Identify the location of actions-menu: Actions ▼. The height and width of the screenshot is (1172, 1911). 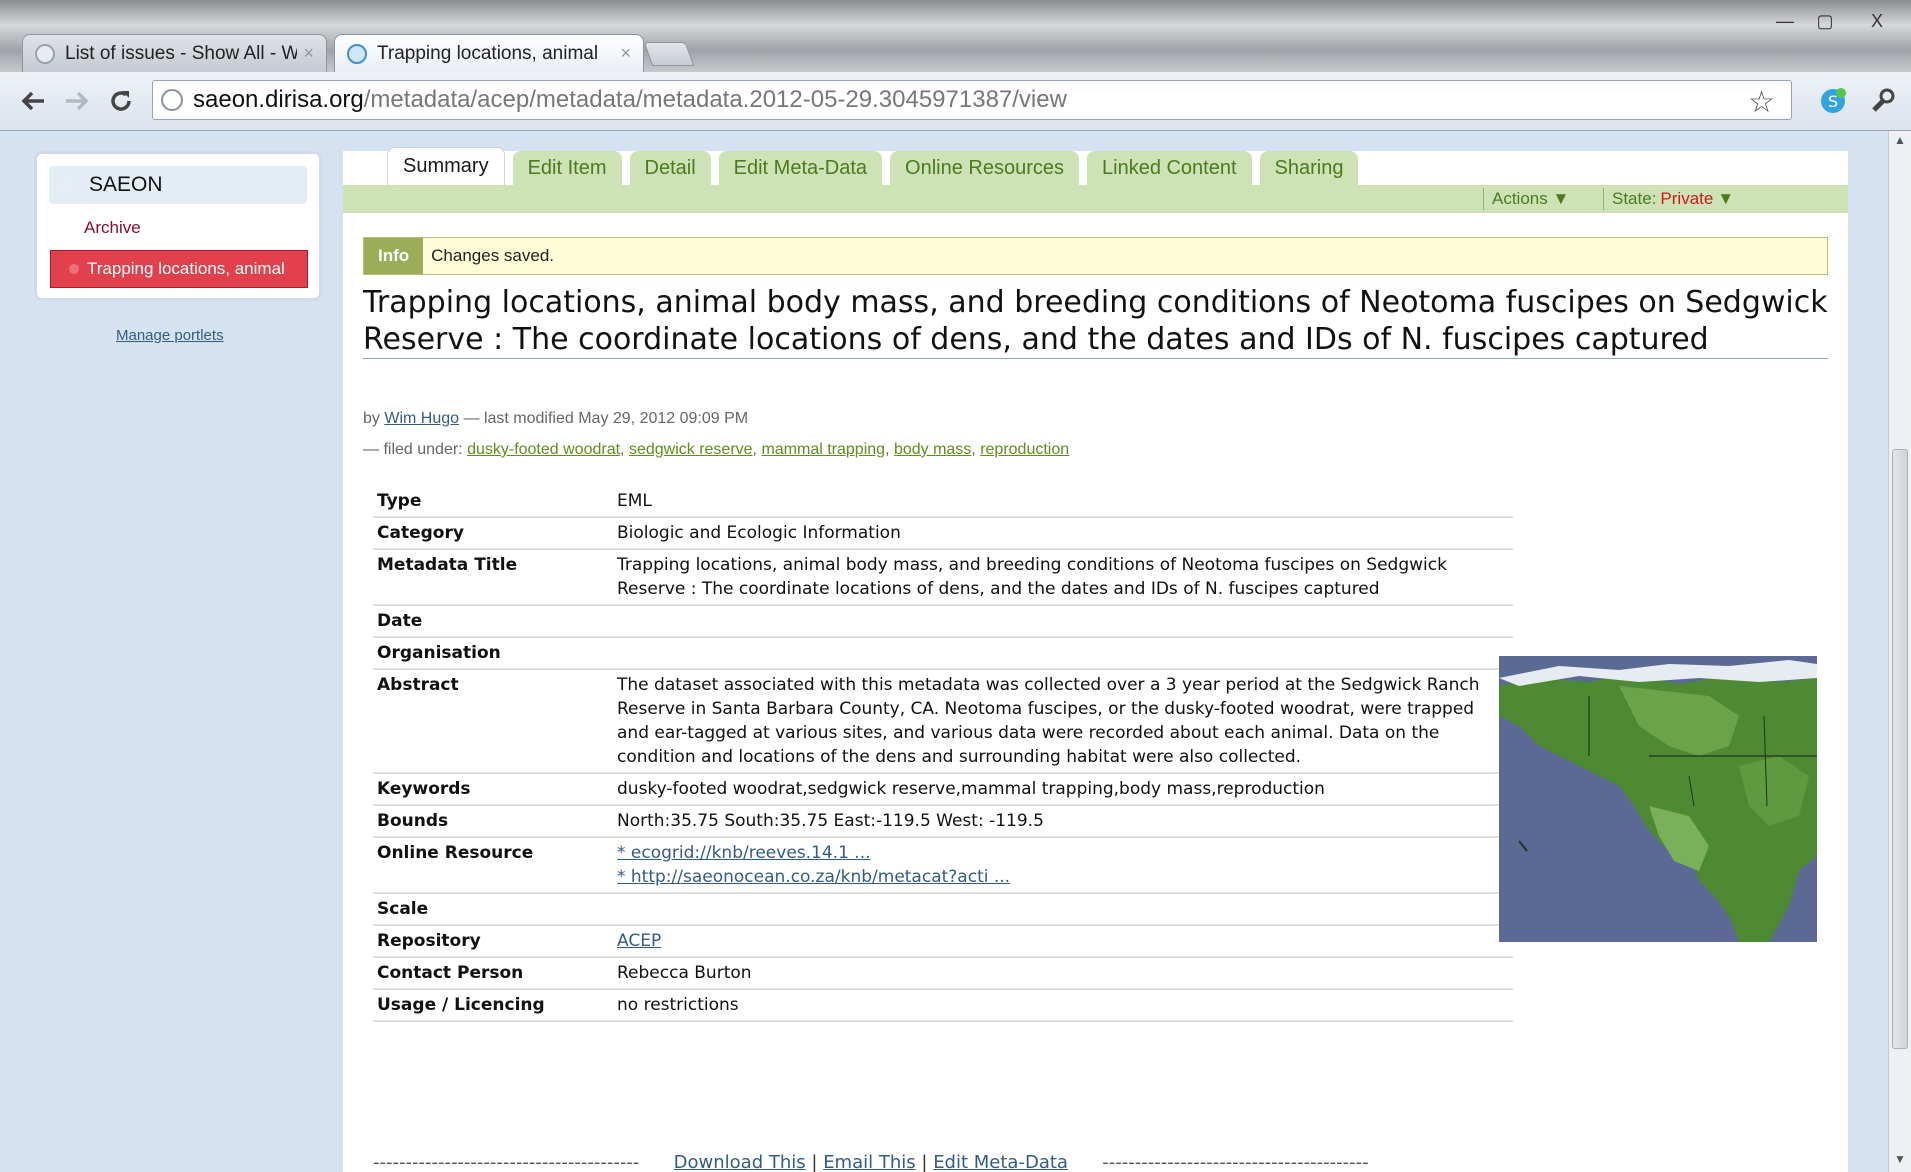
(1526, 199).